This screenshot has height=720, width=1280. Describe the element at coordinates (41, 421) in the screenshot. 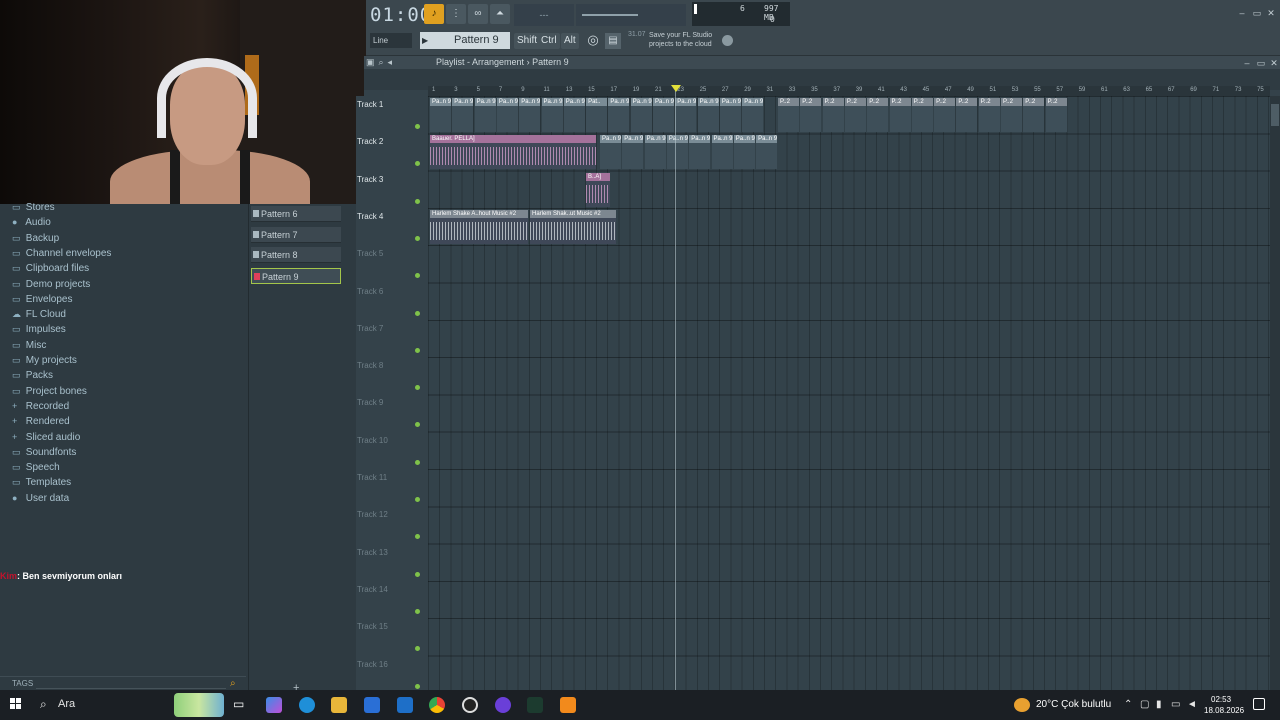

I see `browser-item: + Rendered` at that location.